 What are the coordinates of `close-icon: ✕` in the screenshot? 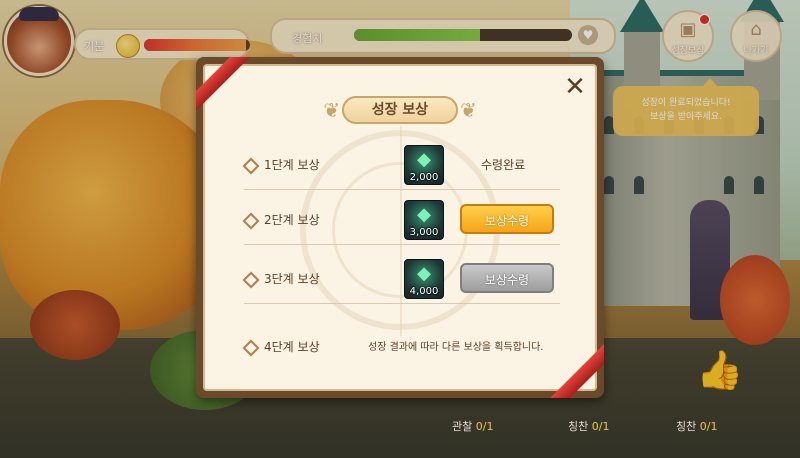 It's located at (575, 87).